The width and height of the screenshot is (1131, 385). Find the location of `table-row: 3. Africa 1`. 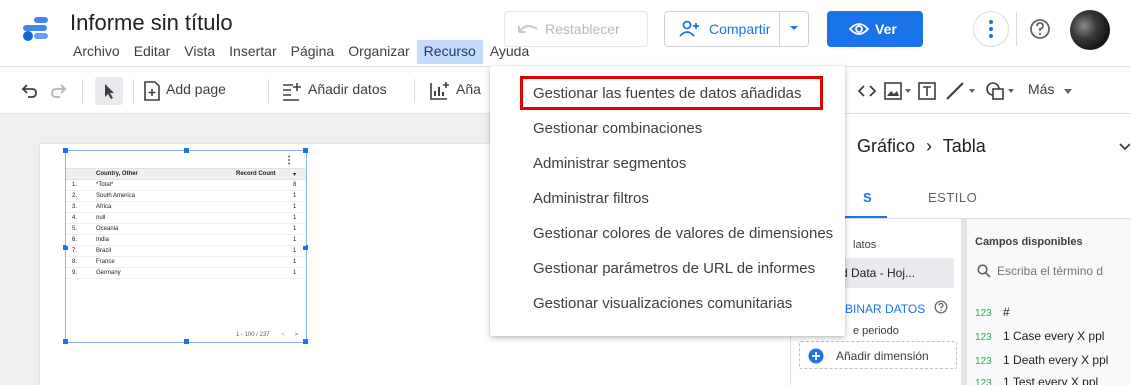

table-row: 3. Africa 1 is located at coordinates (186, 207).